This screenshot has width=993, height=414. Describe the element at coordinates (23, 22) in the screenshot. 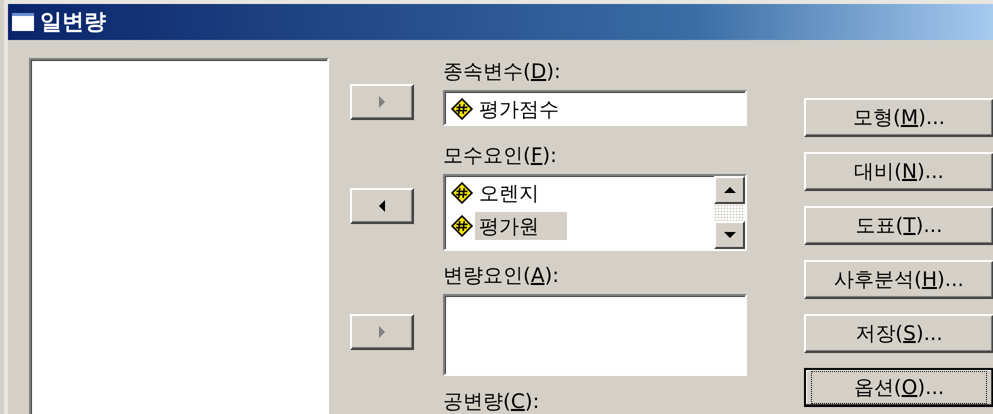

I see `window-icon` at that location.